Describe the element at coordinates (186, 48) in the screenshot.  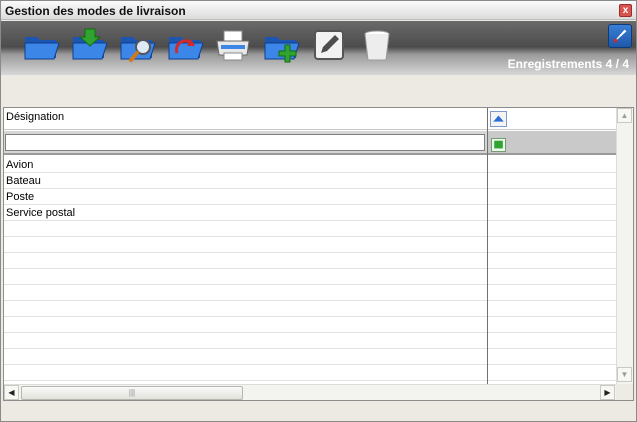
I see `folder-refresh-icon` at that location.